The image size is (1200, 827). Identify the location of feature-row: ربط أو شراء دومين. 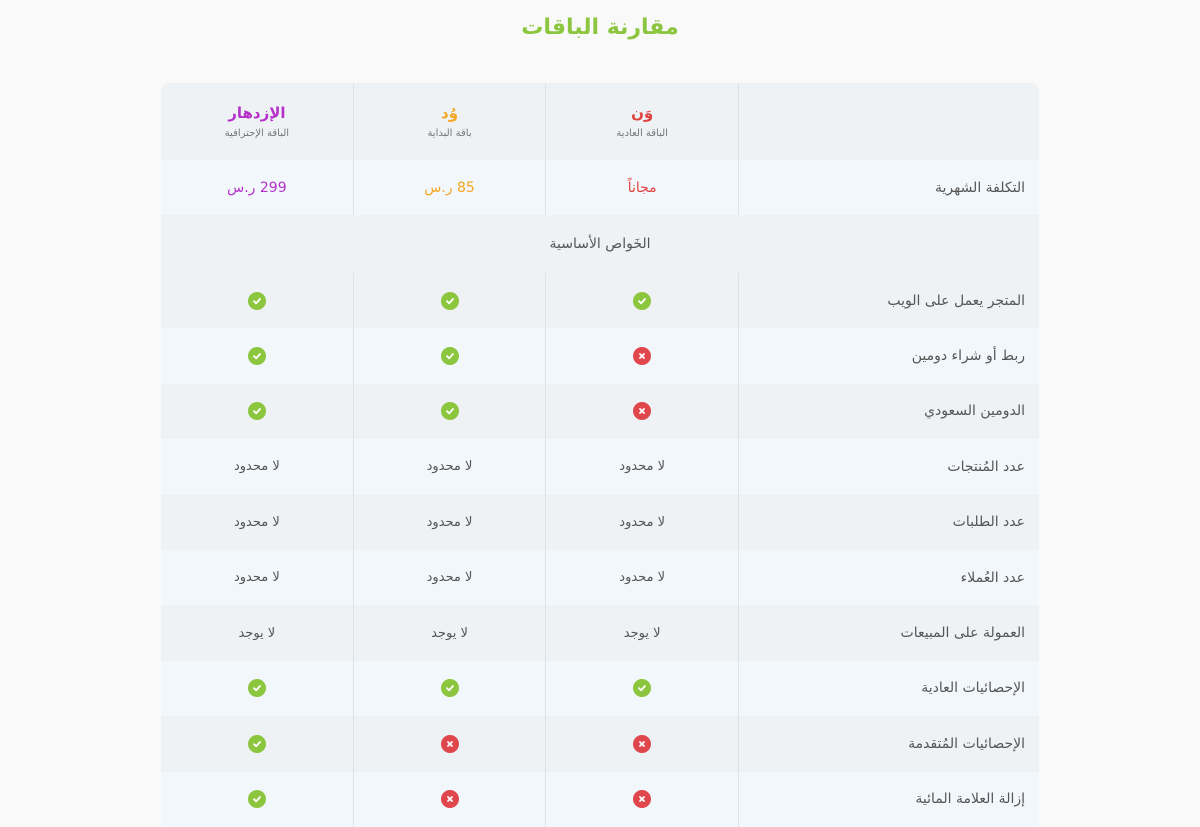
(600, 356).